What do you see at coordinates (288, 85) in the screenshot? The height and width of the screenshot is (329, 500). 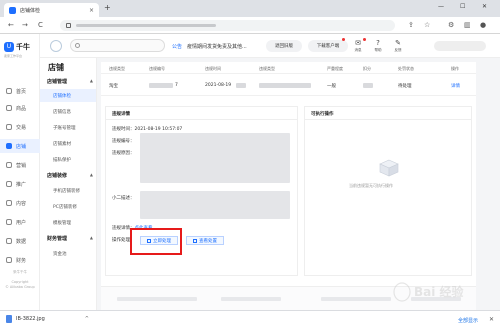 I see `table-row: 淘宝 7 2021-08-19 一般 待处理 详情` at bounding box center [288, 85].